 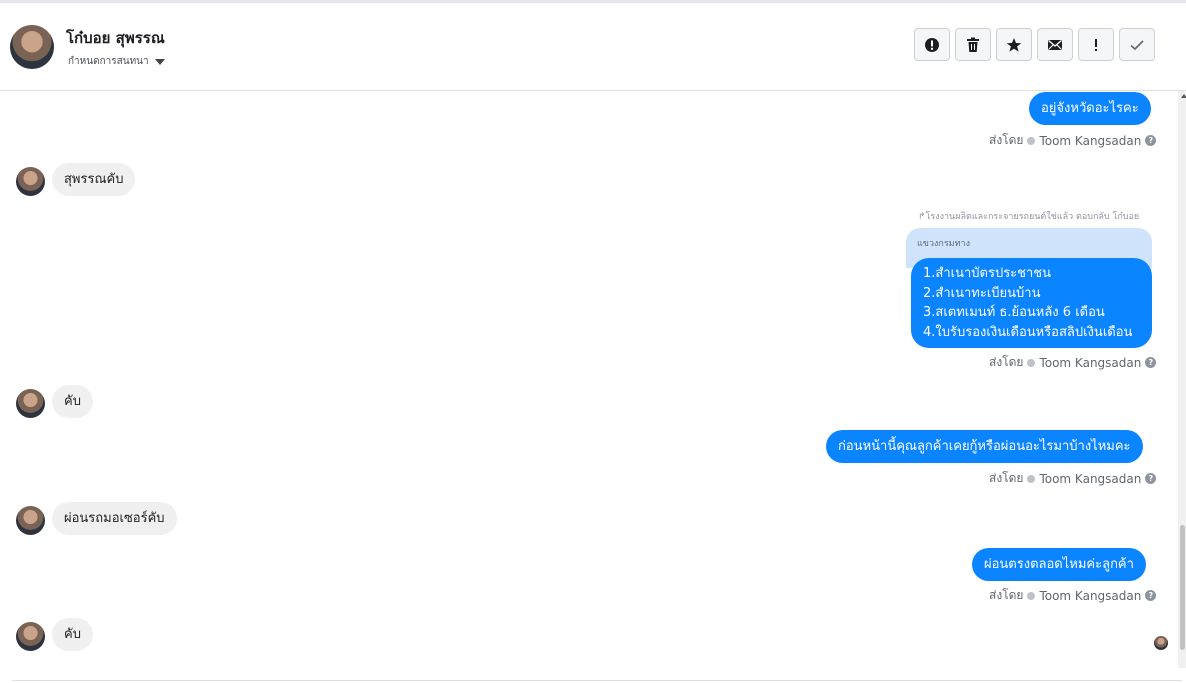 I want to click on contact-name: โก๋บอย สุพรรณ, so click(x=115, y=38).